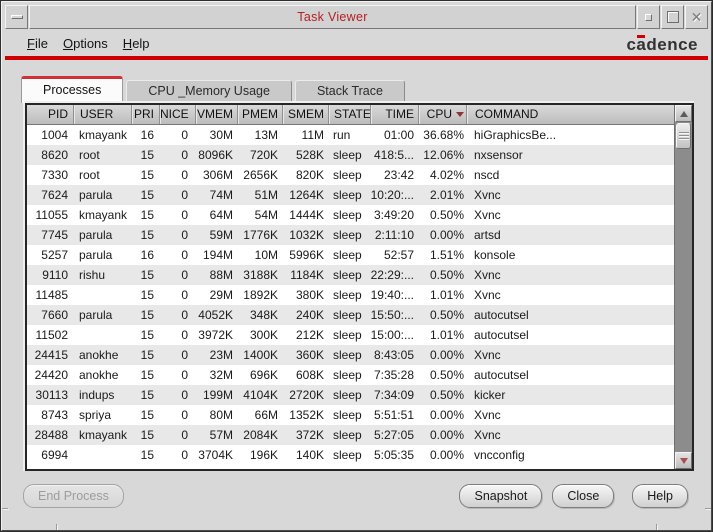 This screenshot has height=532, width=713. I want to click on scrollbar-thumb, so click(683, 136).